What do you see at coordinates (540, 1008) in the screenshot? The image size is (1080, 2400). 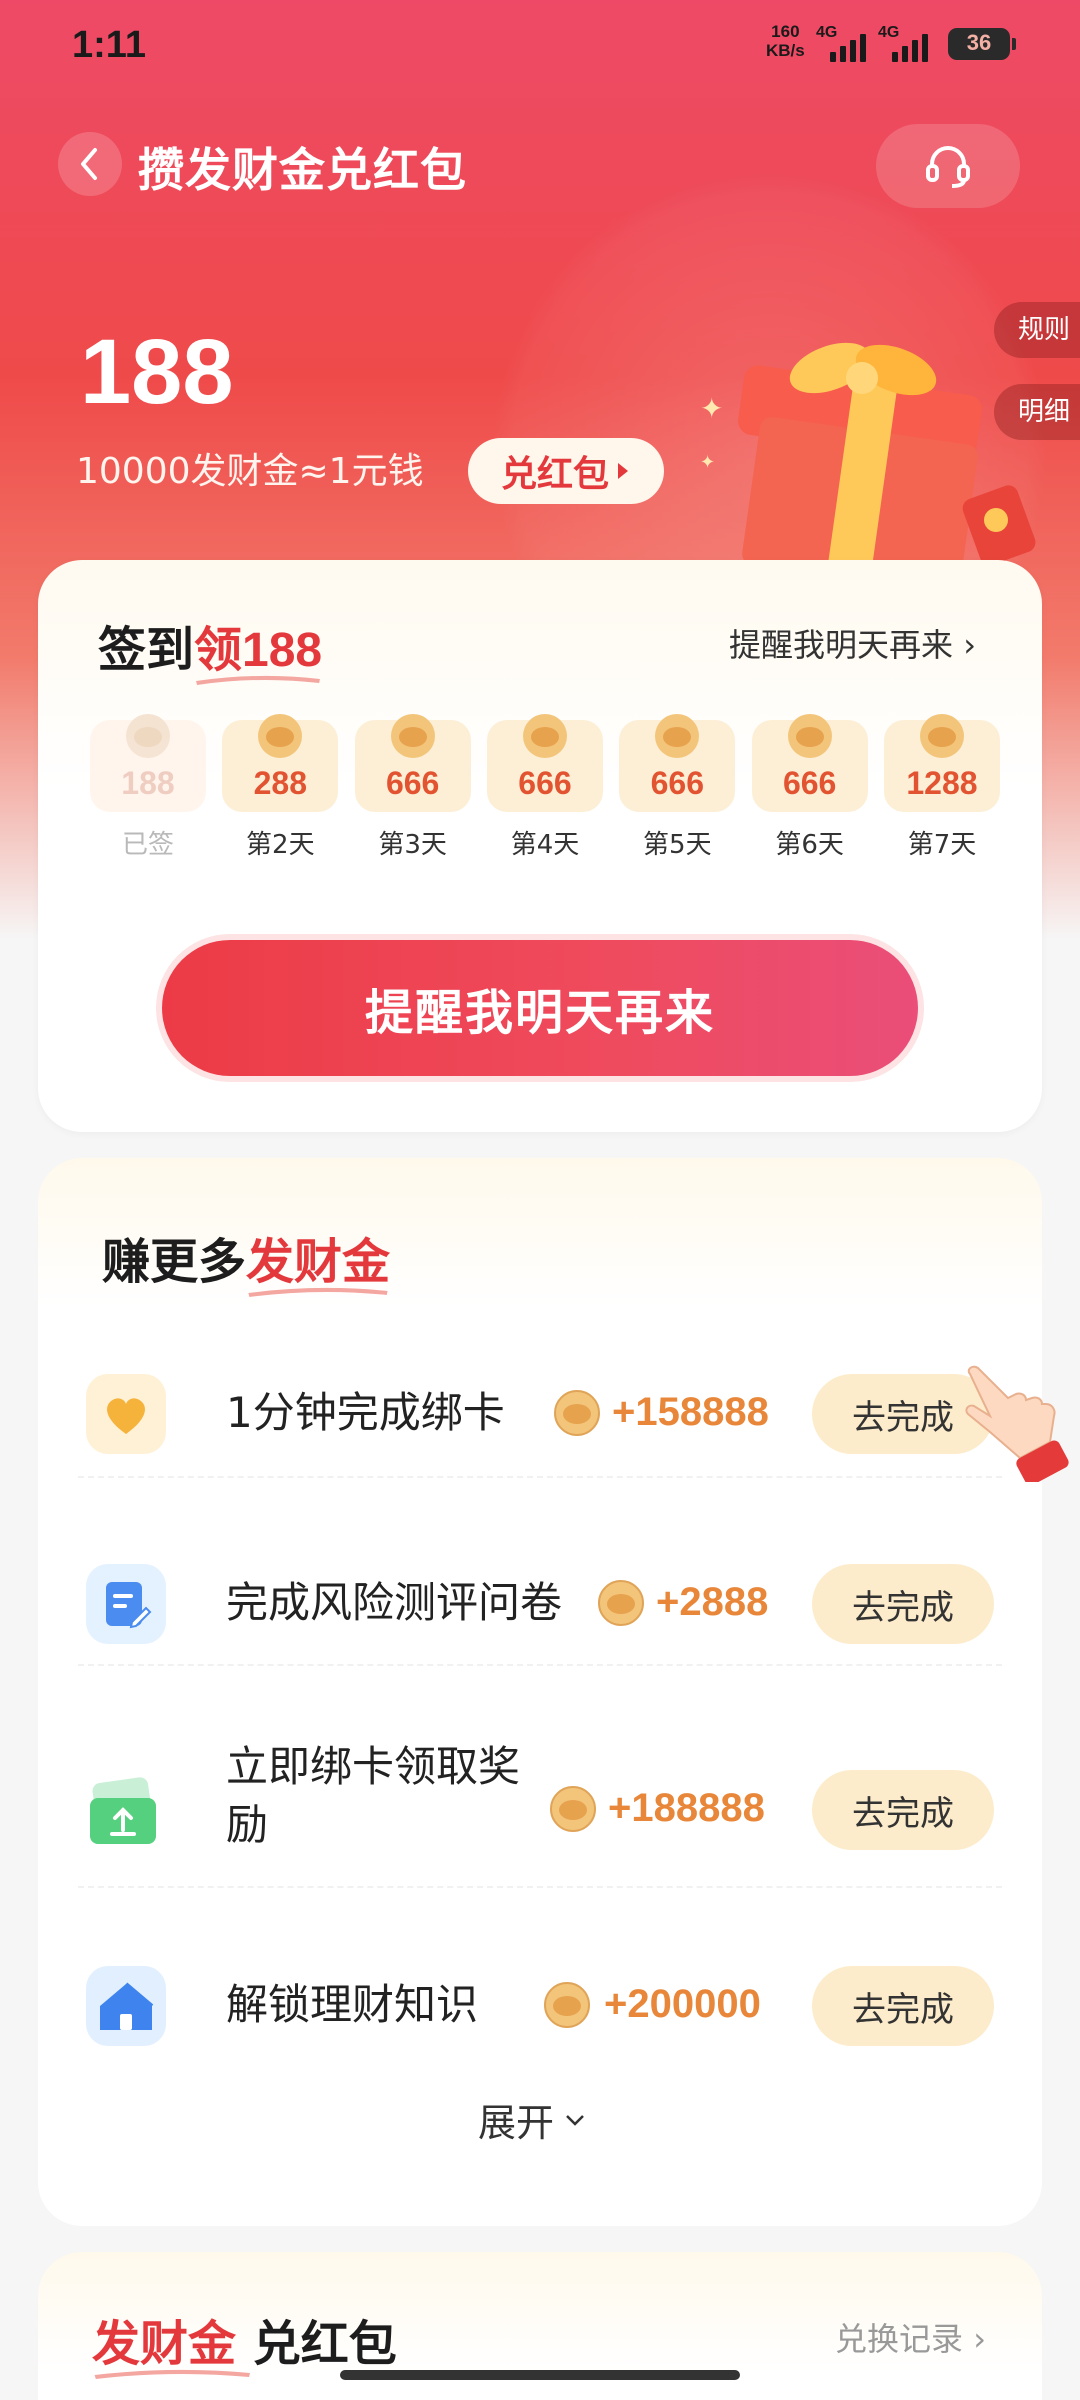 I see `remind-tomorrow-button: 提醒我明天再来` at bounding box center [540, 1008].